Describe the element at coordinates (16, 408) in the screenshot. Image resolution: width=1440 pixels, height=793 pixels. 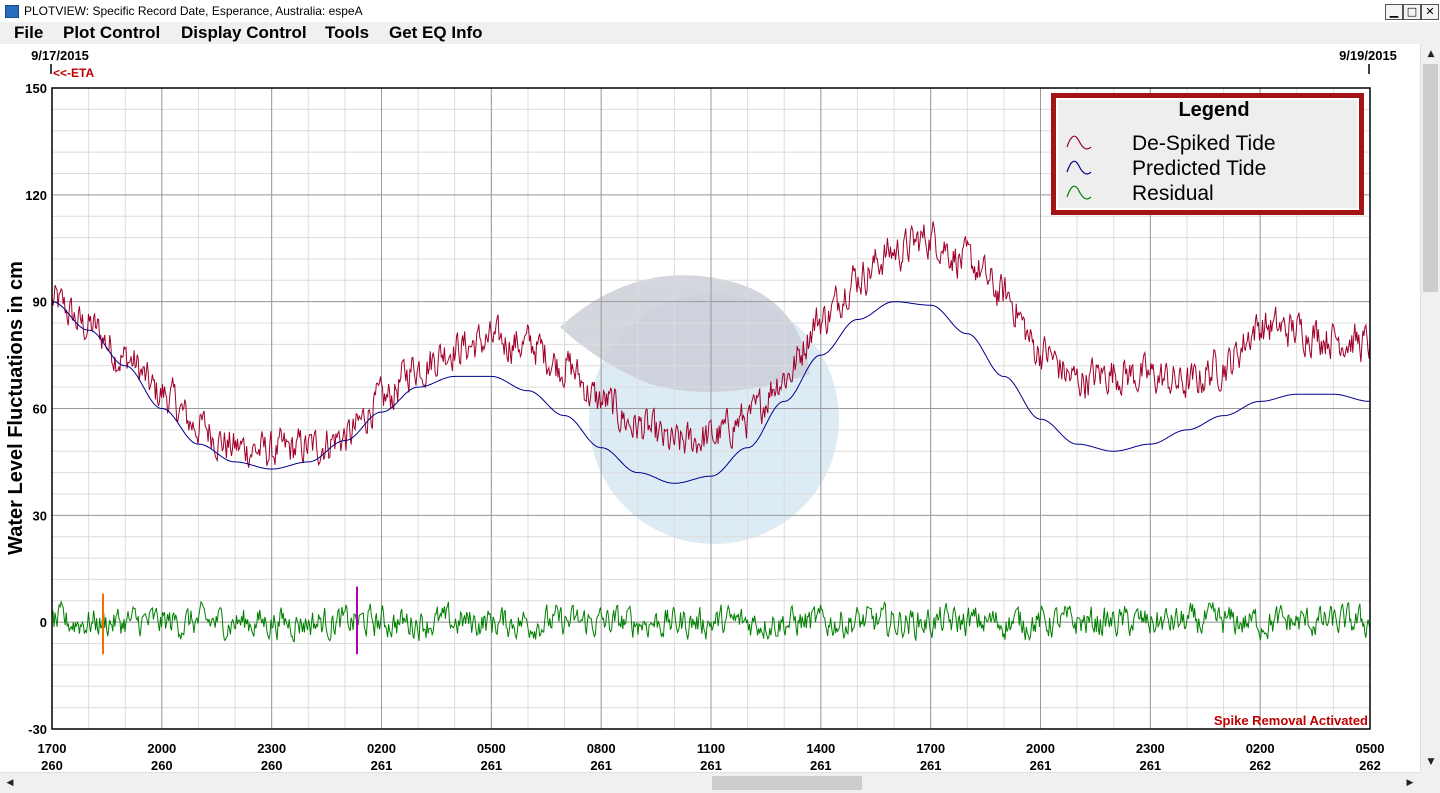
I see `y-axis-label: Water Level Fluctuations in cm` at that location.